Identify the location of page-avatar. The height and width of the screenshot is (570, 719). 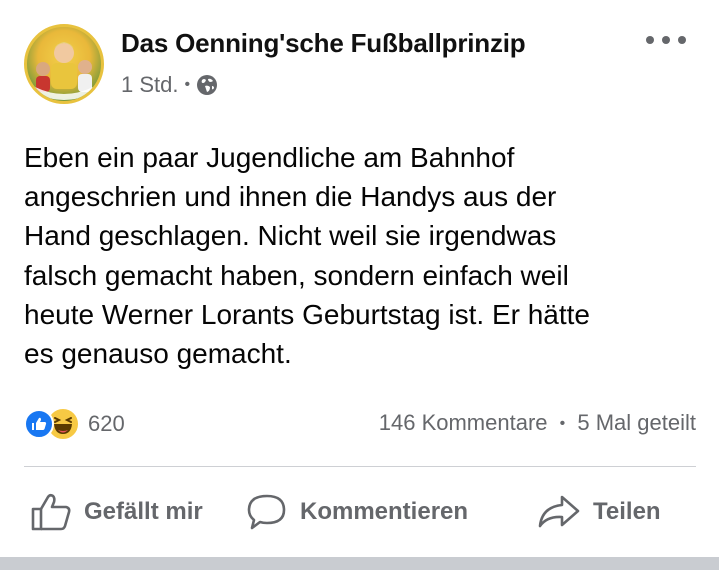
(64, 64).